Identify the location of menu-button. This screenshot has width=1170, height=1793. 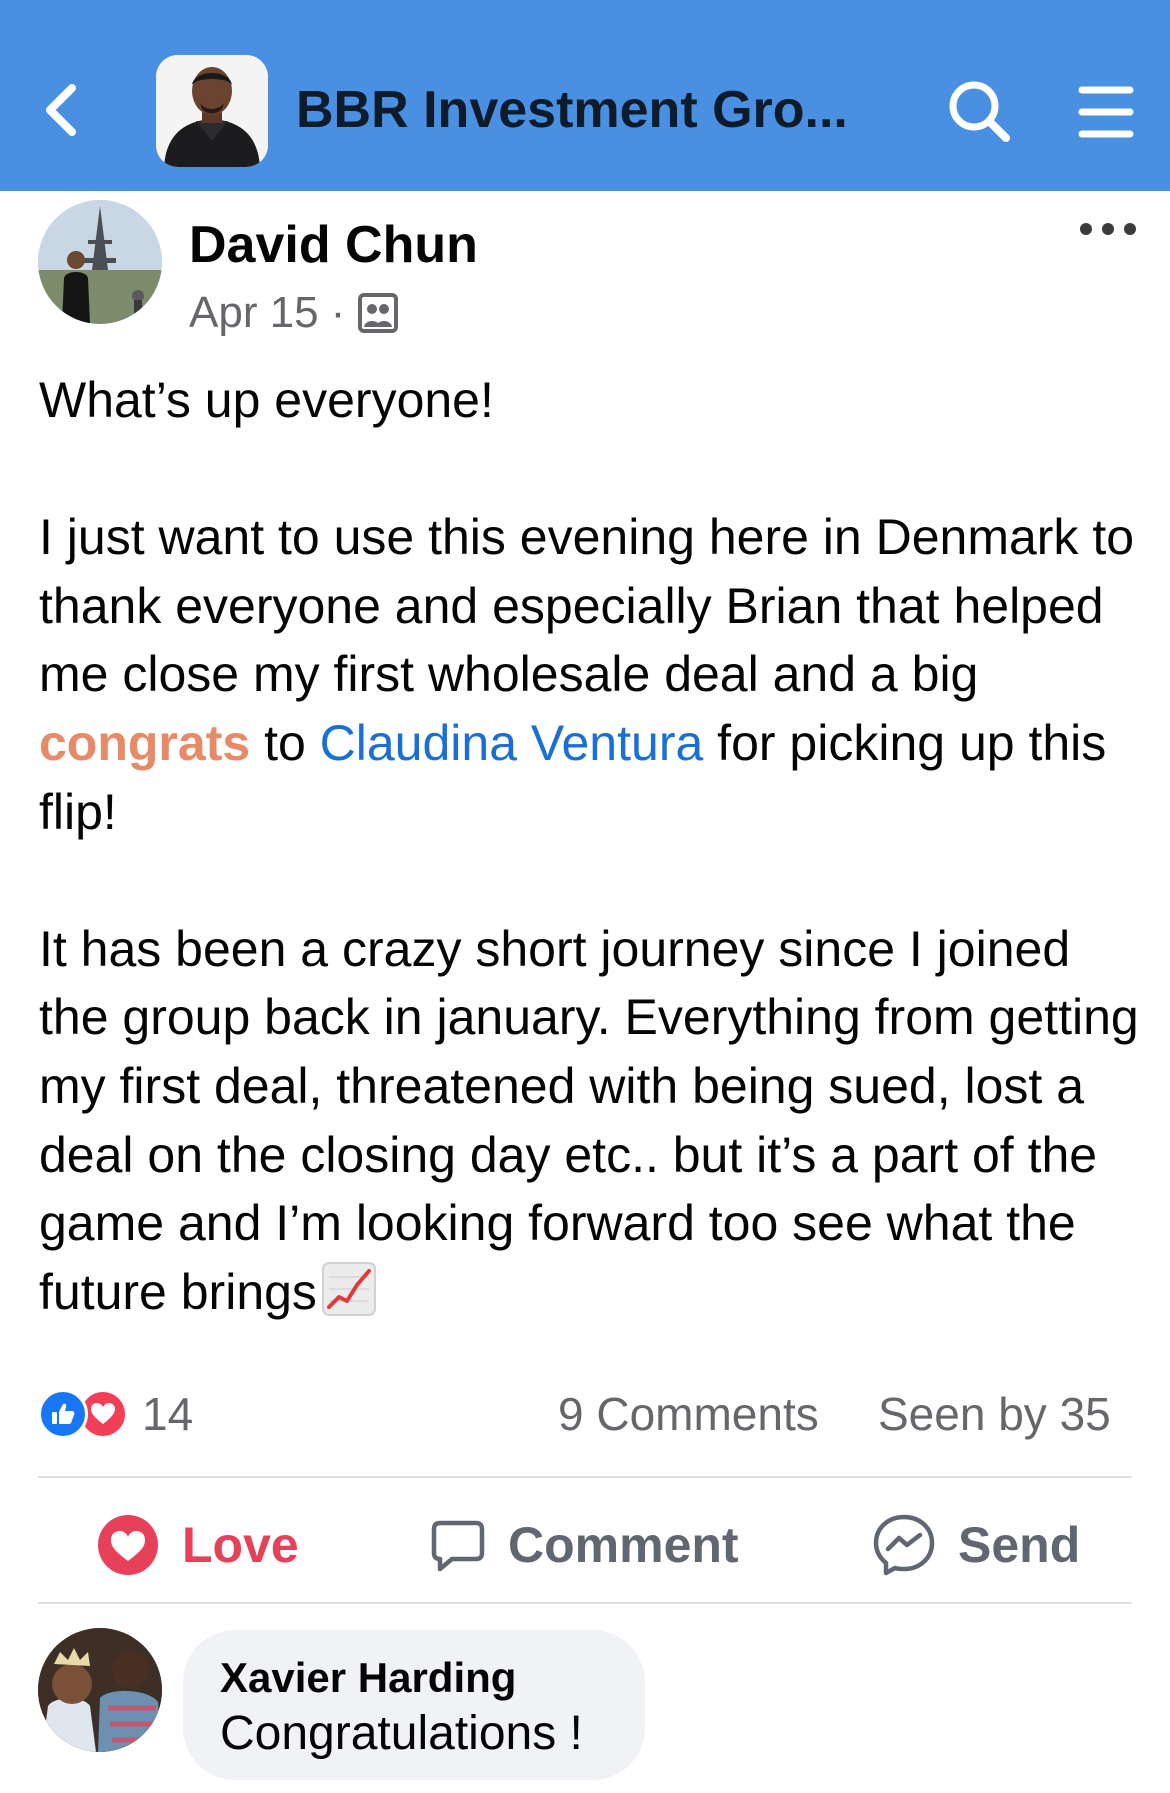
(1106, 112).